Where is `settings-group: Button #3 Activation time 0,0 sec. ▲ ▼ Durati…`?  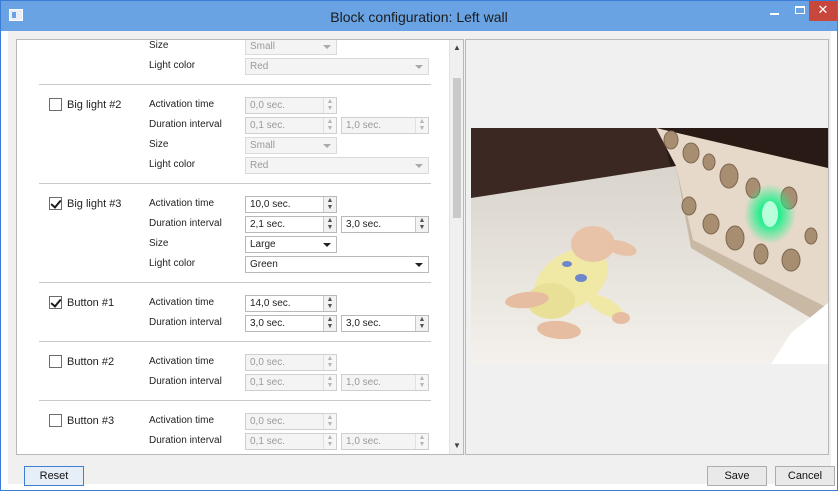
settings-group: Button #3 Activation time 0,0 sec. ▲ ▼ Durati… is located at coordinates (235, 427).